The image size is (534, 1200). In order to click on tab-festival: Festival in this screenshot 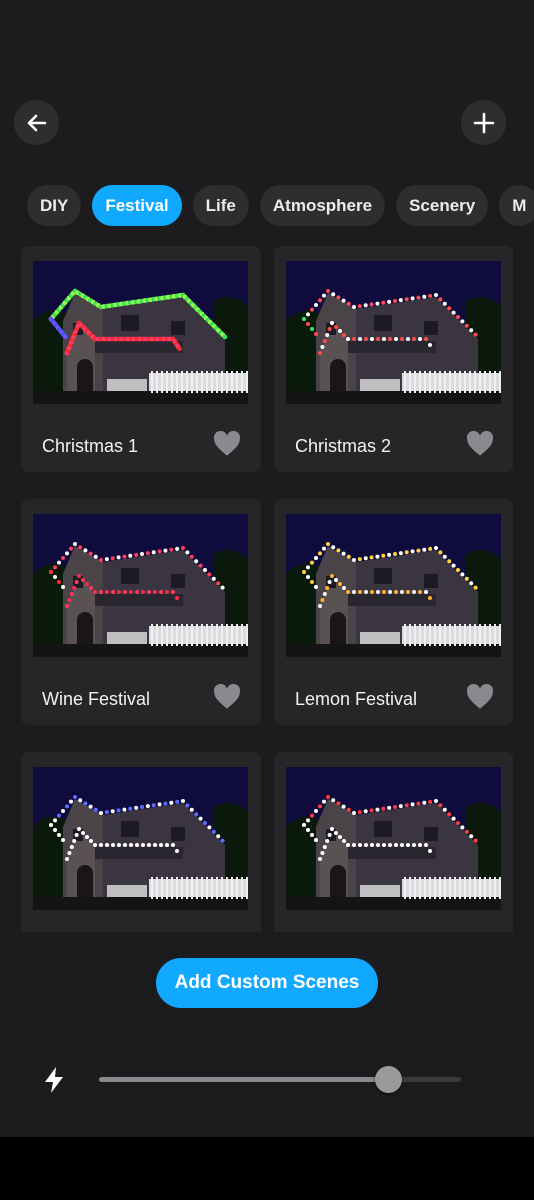, I will do `click(137, 205)`.